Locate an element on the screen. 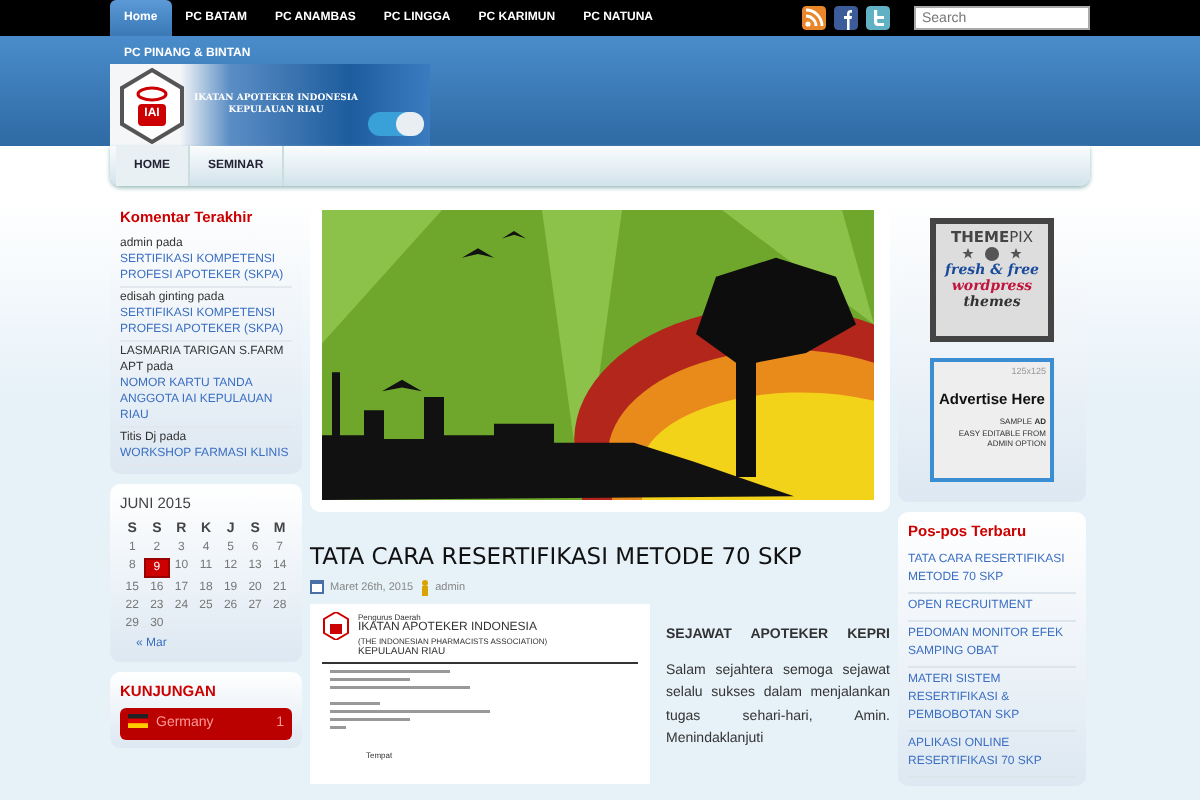 The image size is (1200, 800). person-icon is located at coordinates (424, 587).